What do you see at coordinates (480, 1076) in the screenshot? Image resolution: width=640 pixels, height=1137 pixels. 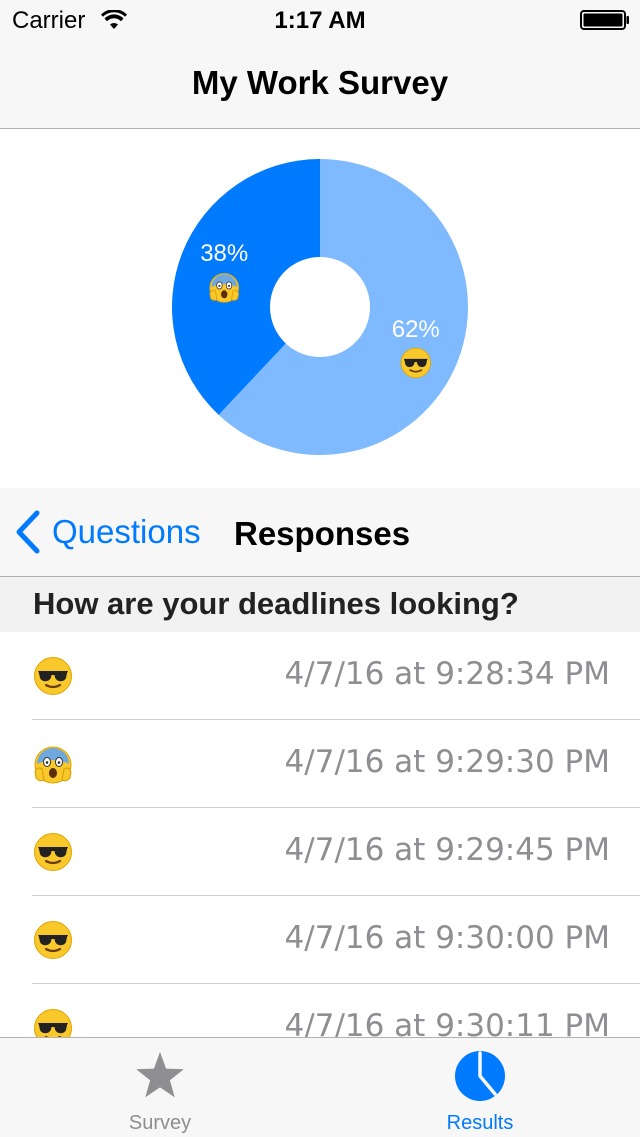 I see `pie-chart-icon` at bounding box center [480, 1076].